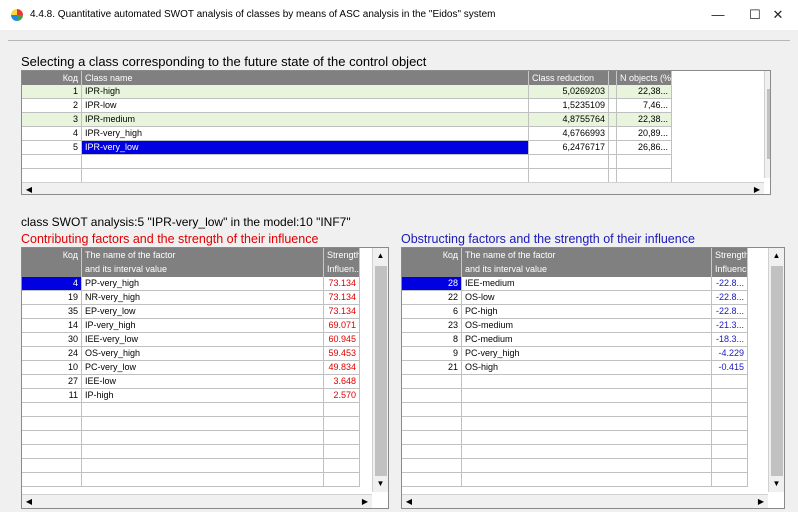 The image size is (798, 512). Describe the element at coordinates (587, 312) in the screenshot. I see `factor-name-cell: PC-high` at that location.